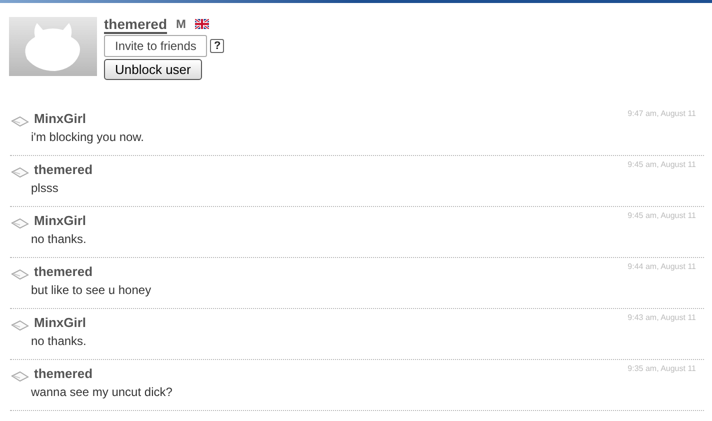 The width and height of the screenshot is (712, 421). Describe the element at coordinates (102, 392) in the screenshot. I see `message-text: wanna see my uncut dick?` at that location.